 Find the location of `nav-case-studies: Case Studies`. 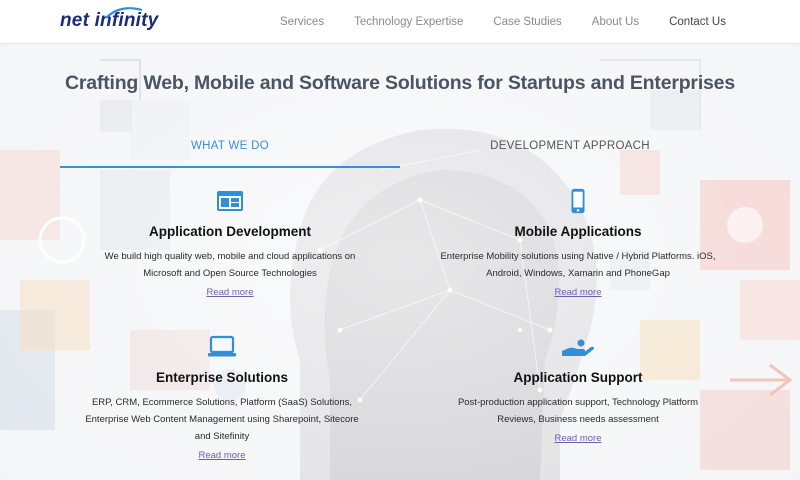

nav-case-studies: Case Studies is located at coordinates (527, 22).